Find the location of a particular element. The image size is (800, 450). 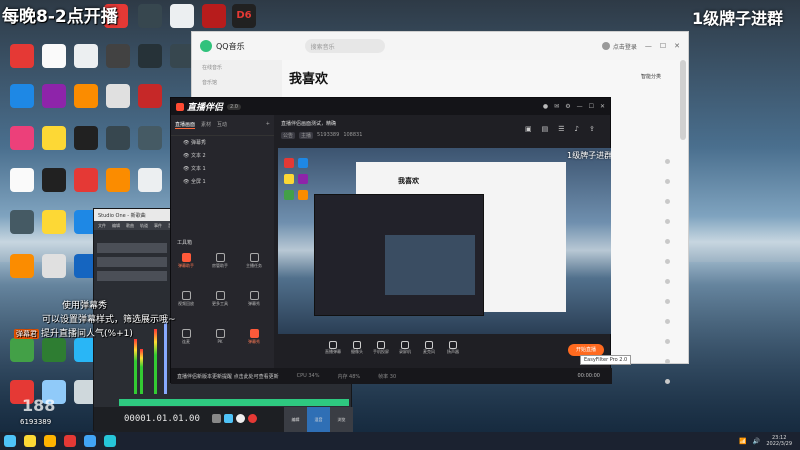

tool-button: 视频回放 is located at coordinates (186, 299).